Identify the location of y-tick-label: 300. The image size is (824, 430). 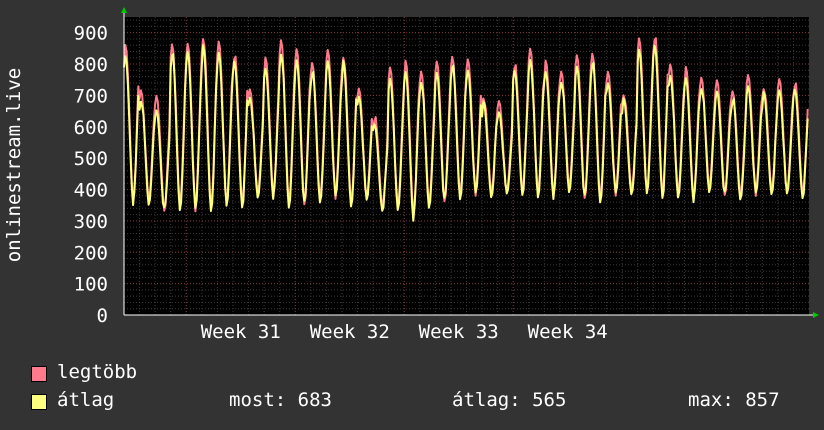
(91, 222).